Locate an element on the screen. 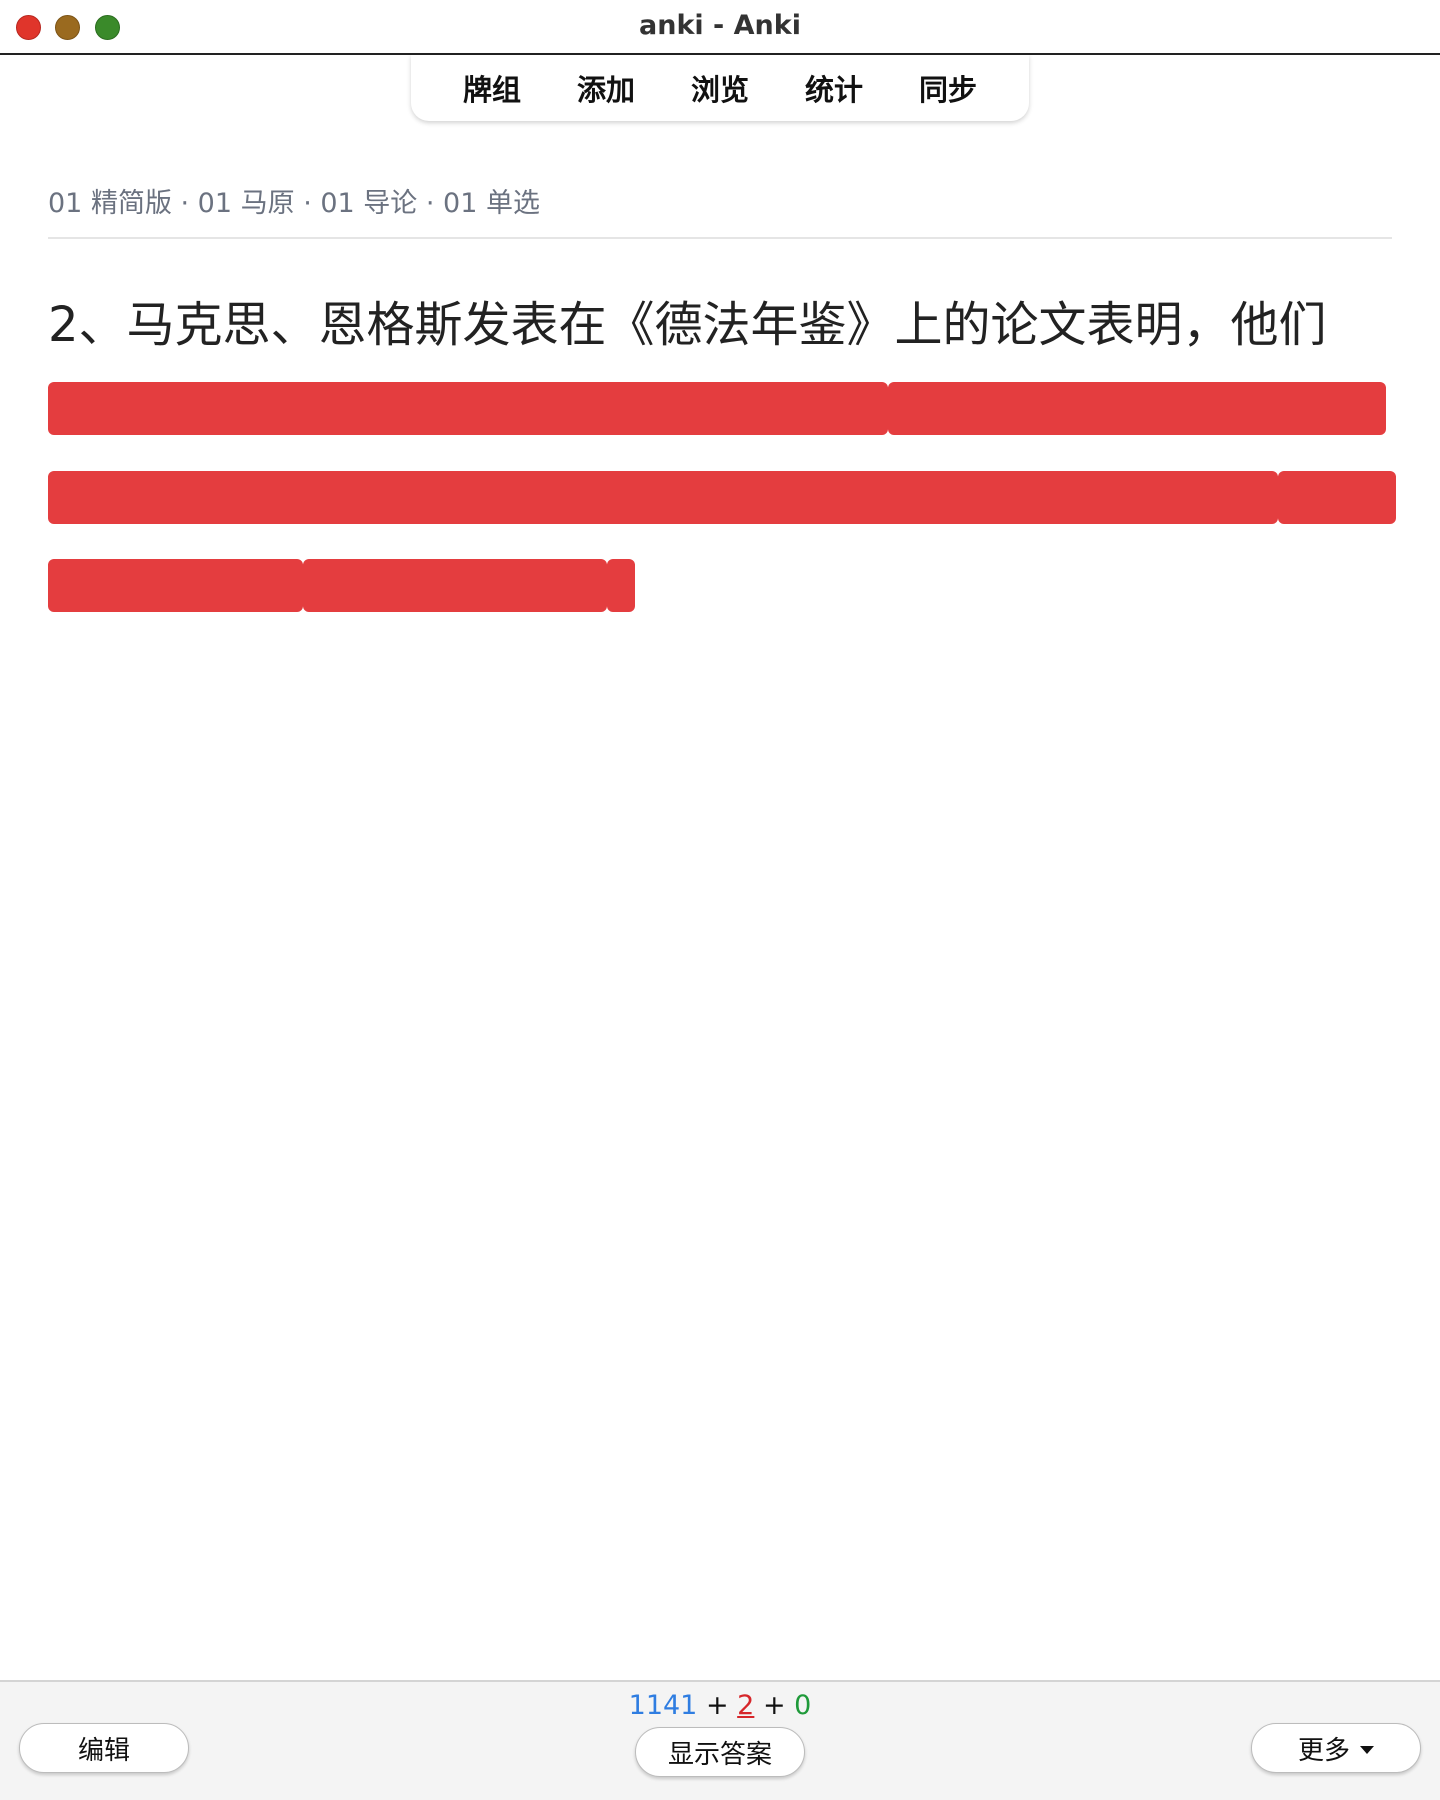 This screenshot has height=1800, width=1440. learn-count: 2 is located at coordinates (746, 1705).